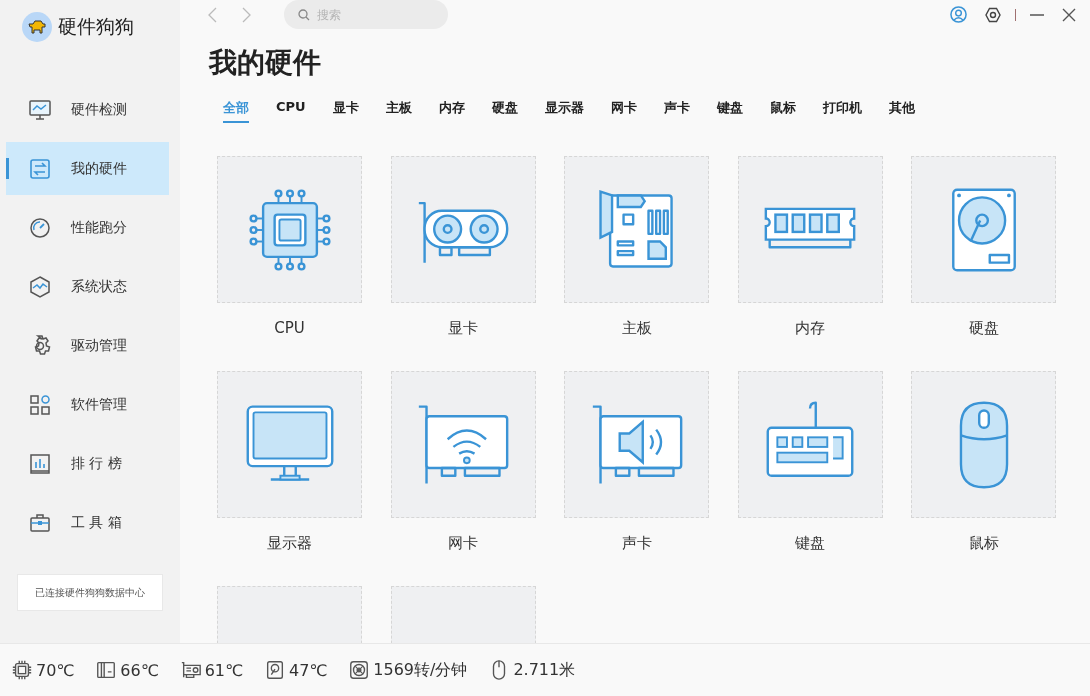  I want to click on hardware-label: 网卡, so click(463, 543).